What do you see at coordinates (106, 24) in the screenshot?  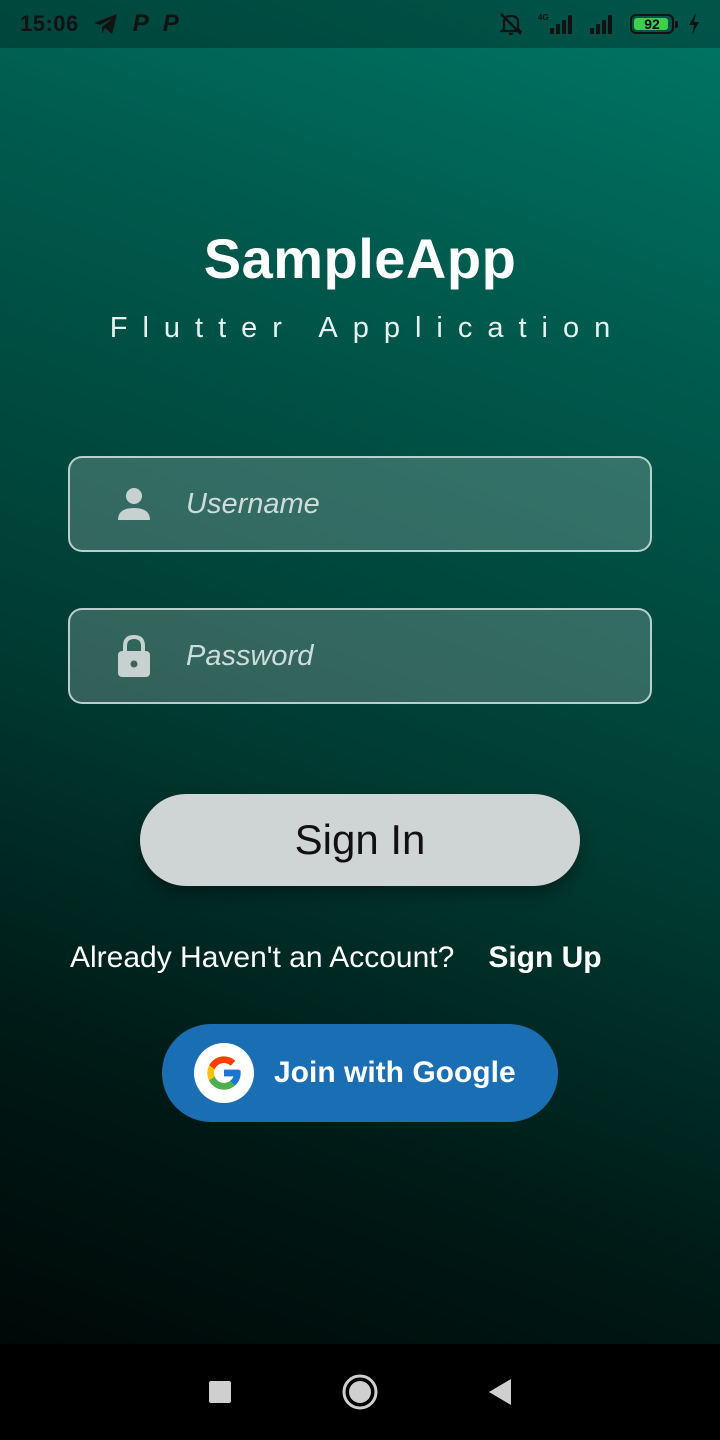 I see `telegram-icon` at bounding box center [106, 24].